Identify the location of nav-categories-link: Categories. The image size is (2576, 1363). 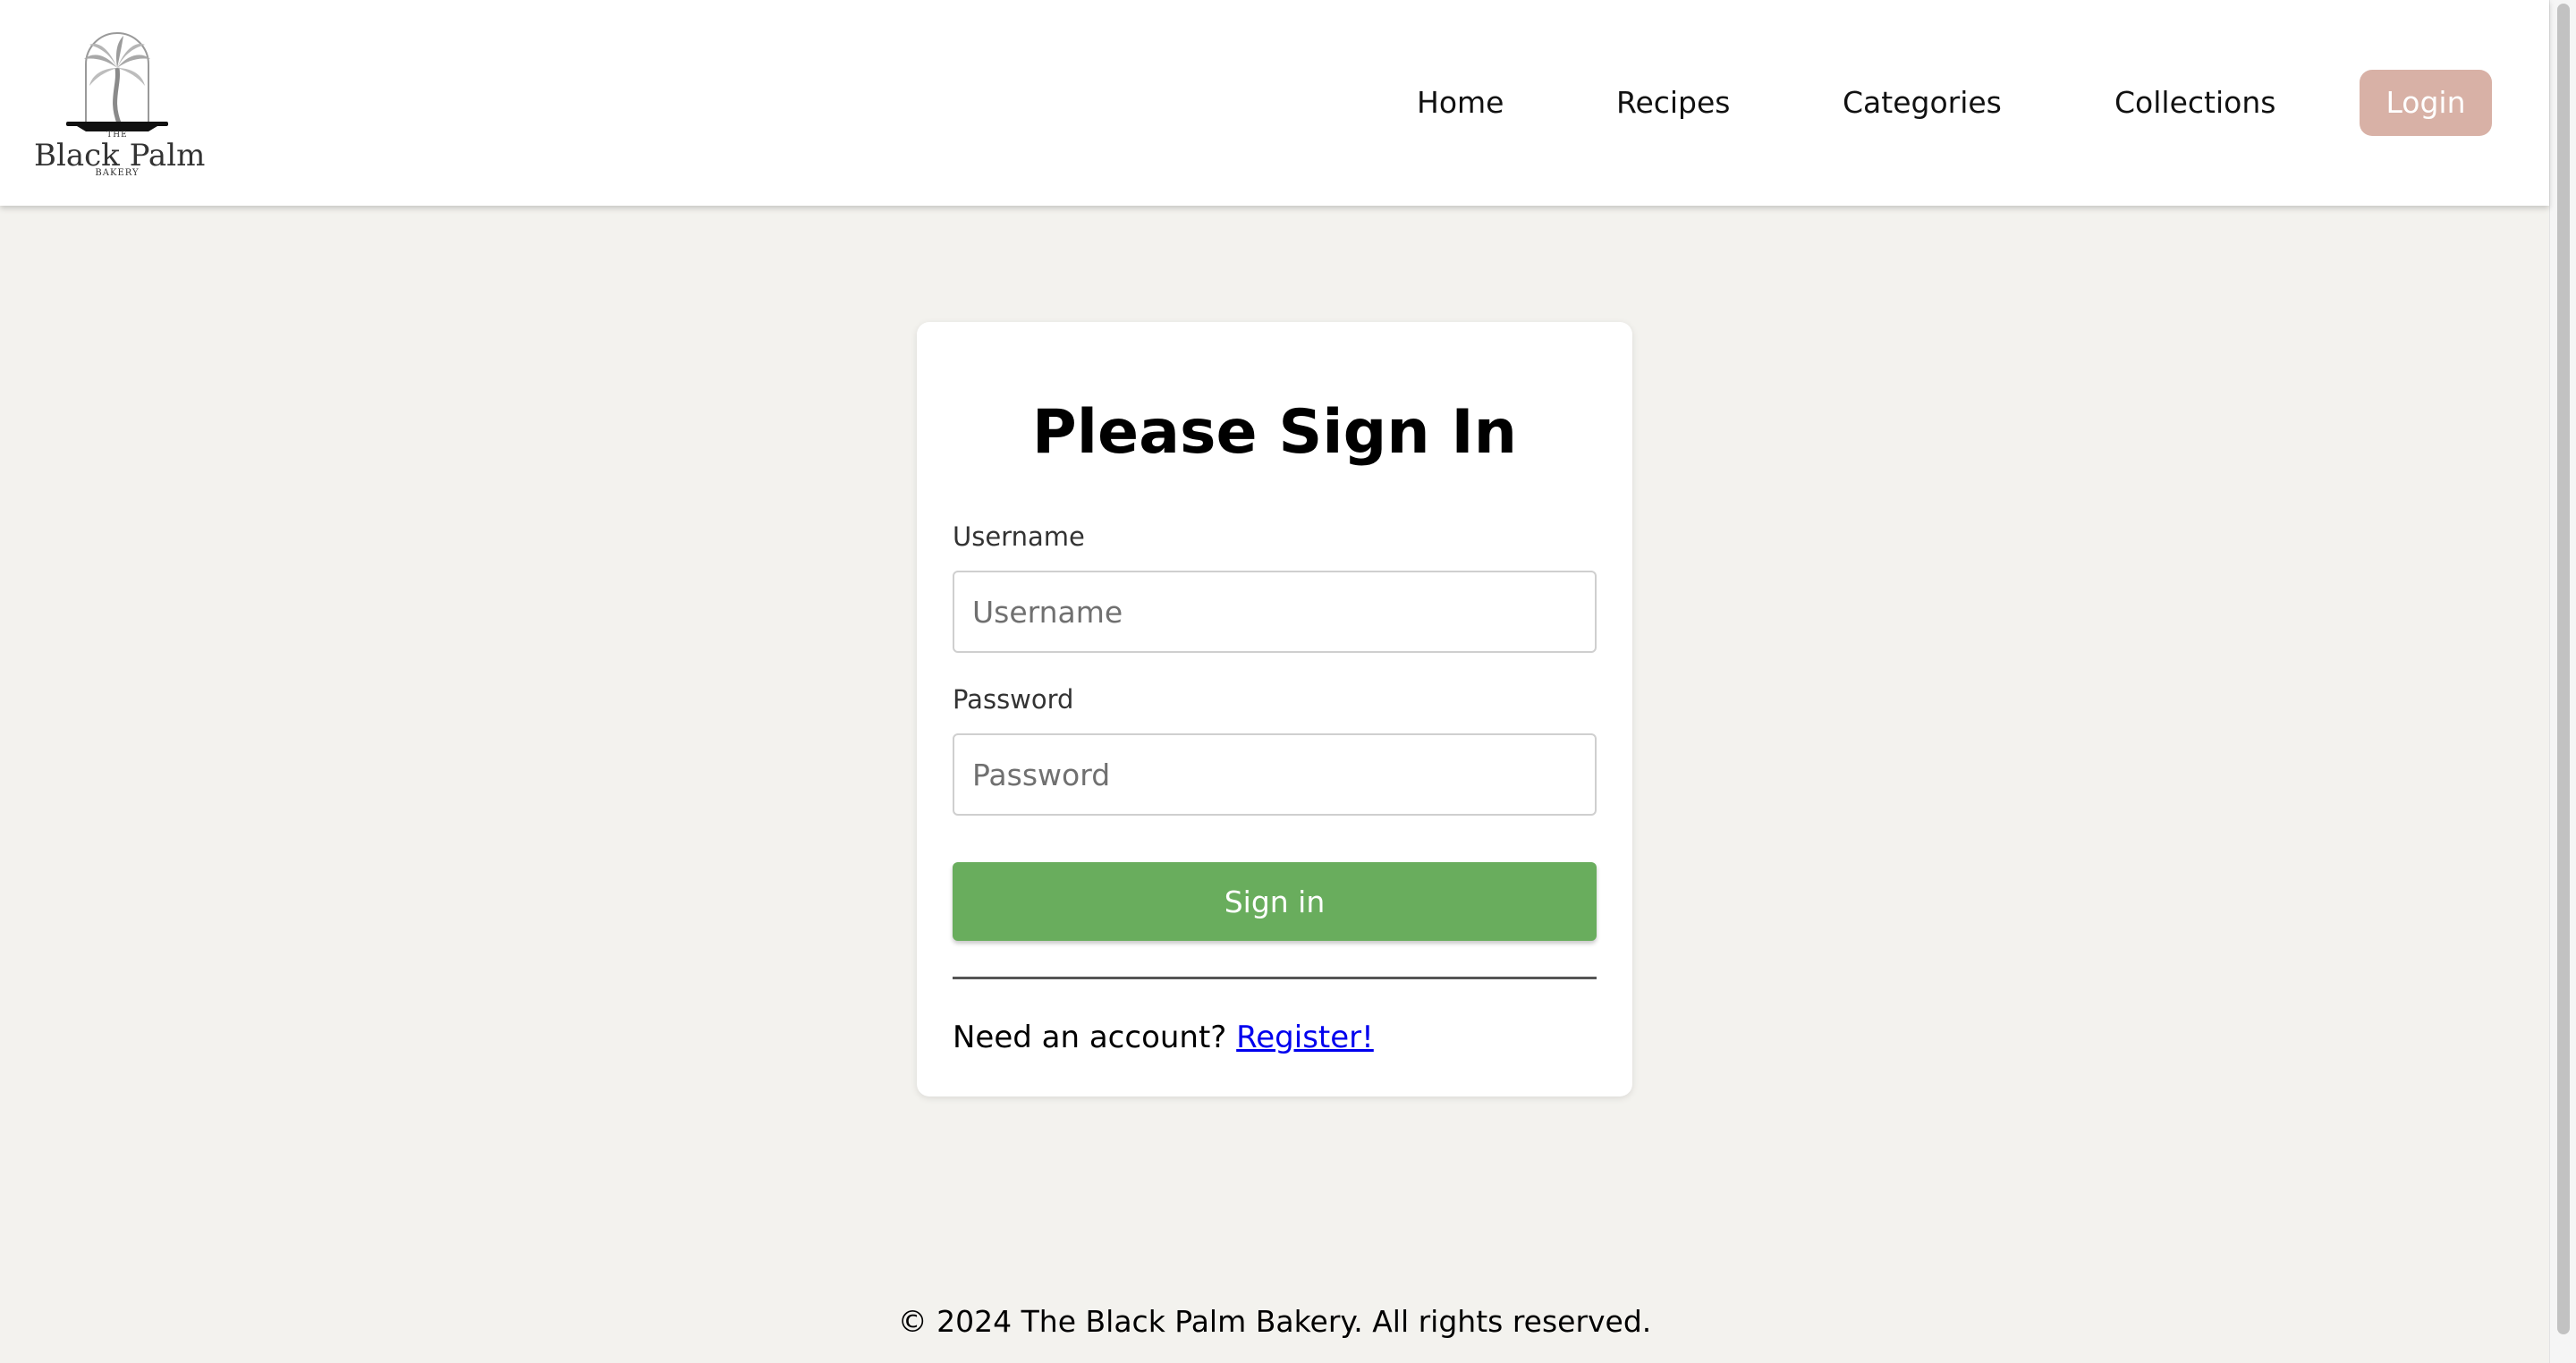
(1922, 103).